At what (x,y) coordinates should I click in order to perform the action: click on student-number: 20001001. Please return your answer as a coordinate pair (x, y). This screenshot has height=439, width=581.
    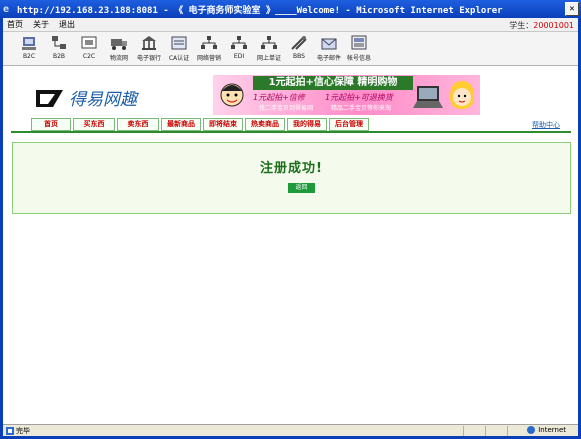
    Looking at the image, I should click on (553, 25).